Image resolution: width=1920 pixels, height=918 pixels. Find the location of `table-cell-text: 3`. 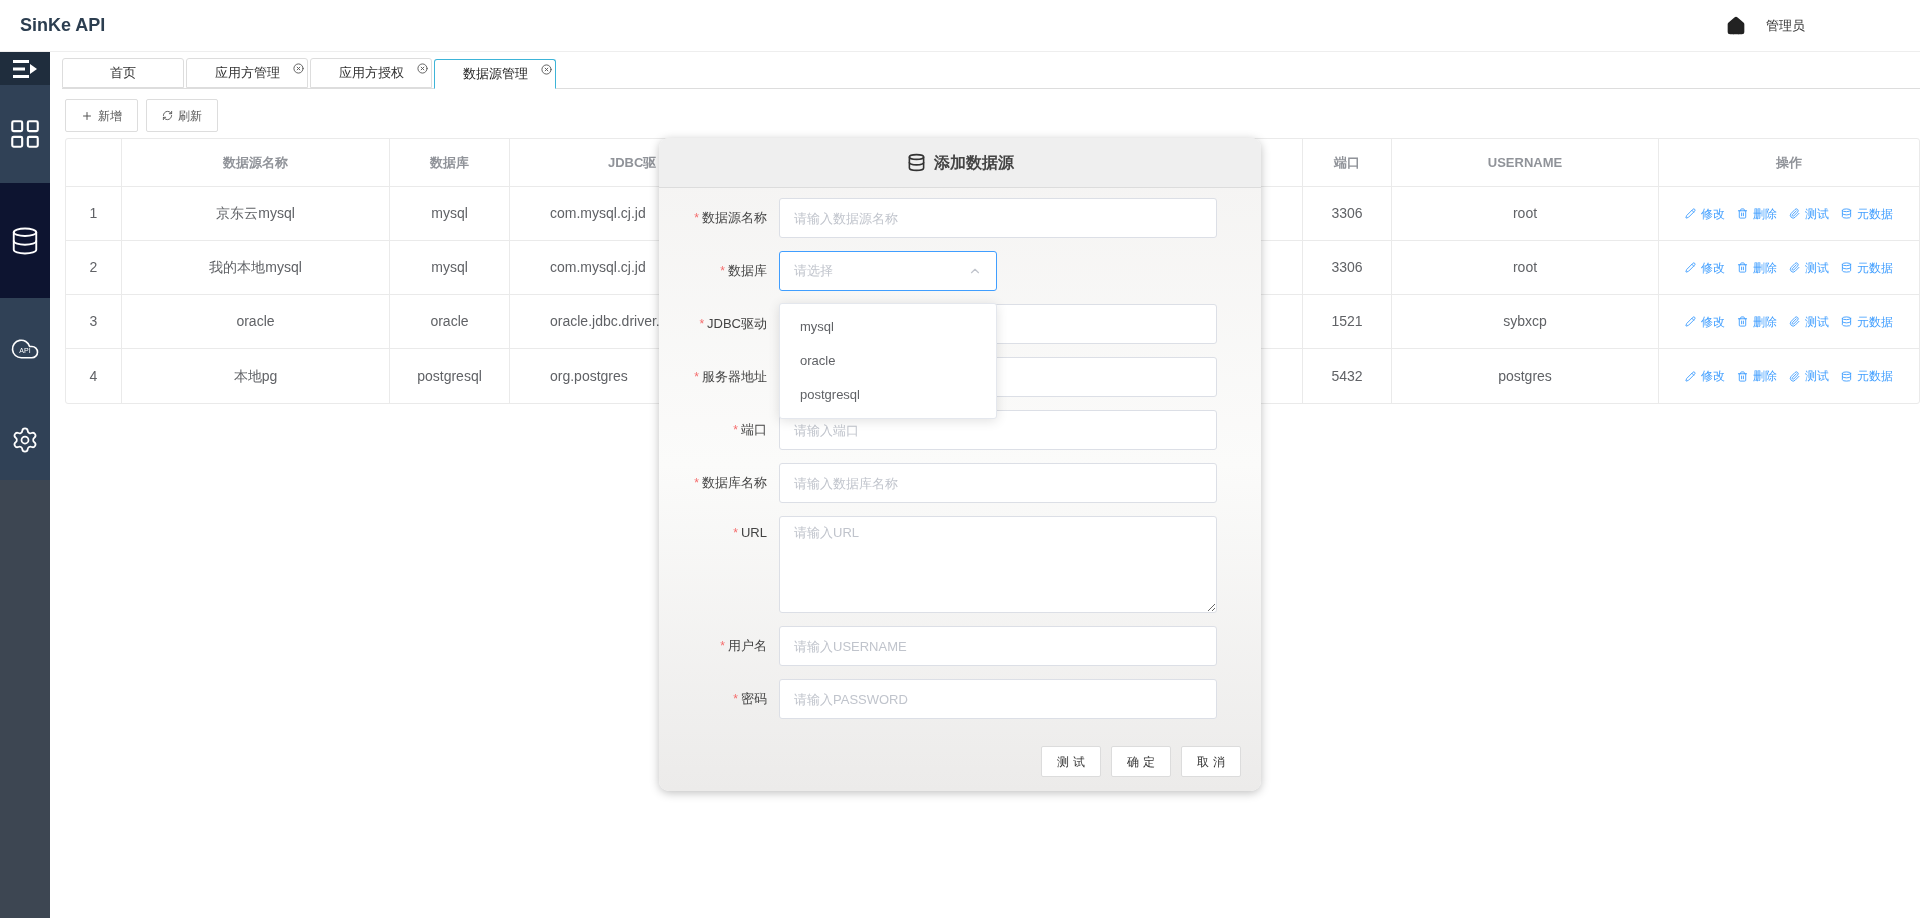

table-cell-text: 3 is located at coordinates (93, 321).